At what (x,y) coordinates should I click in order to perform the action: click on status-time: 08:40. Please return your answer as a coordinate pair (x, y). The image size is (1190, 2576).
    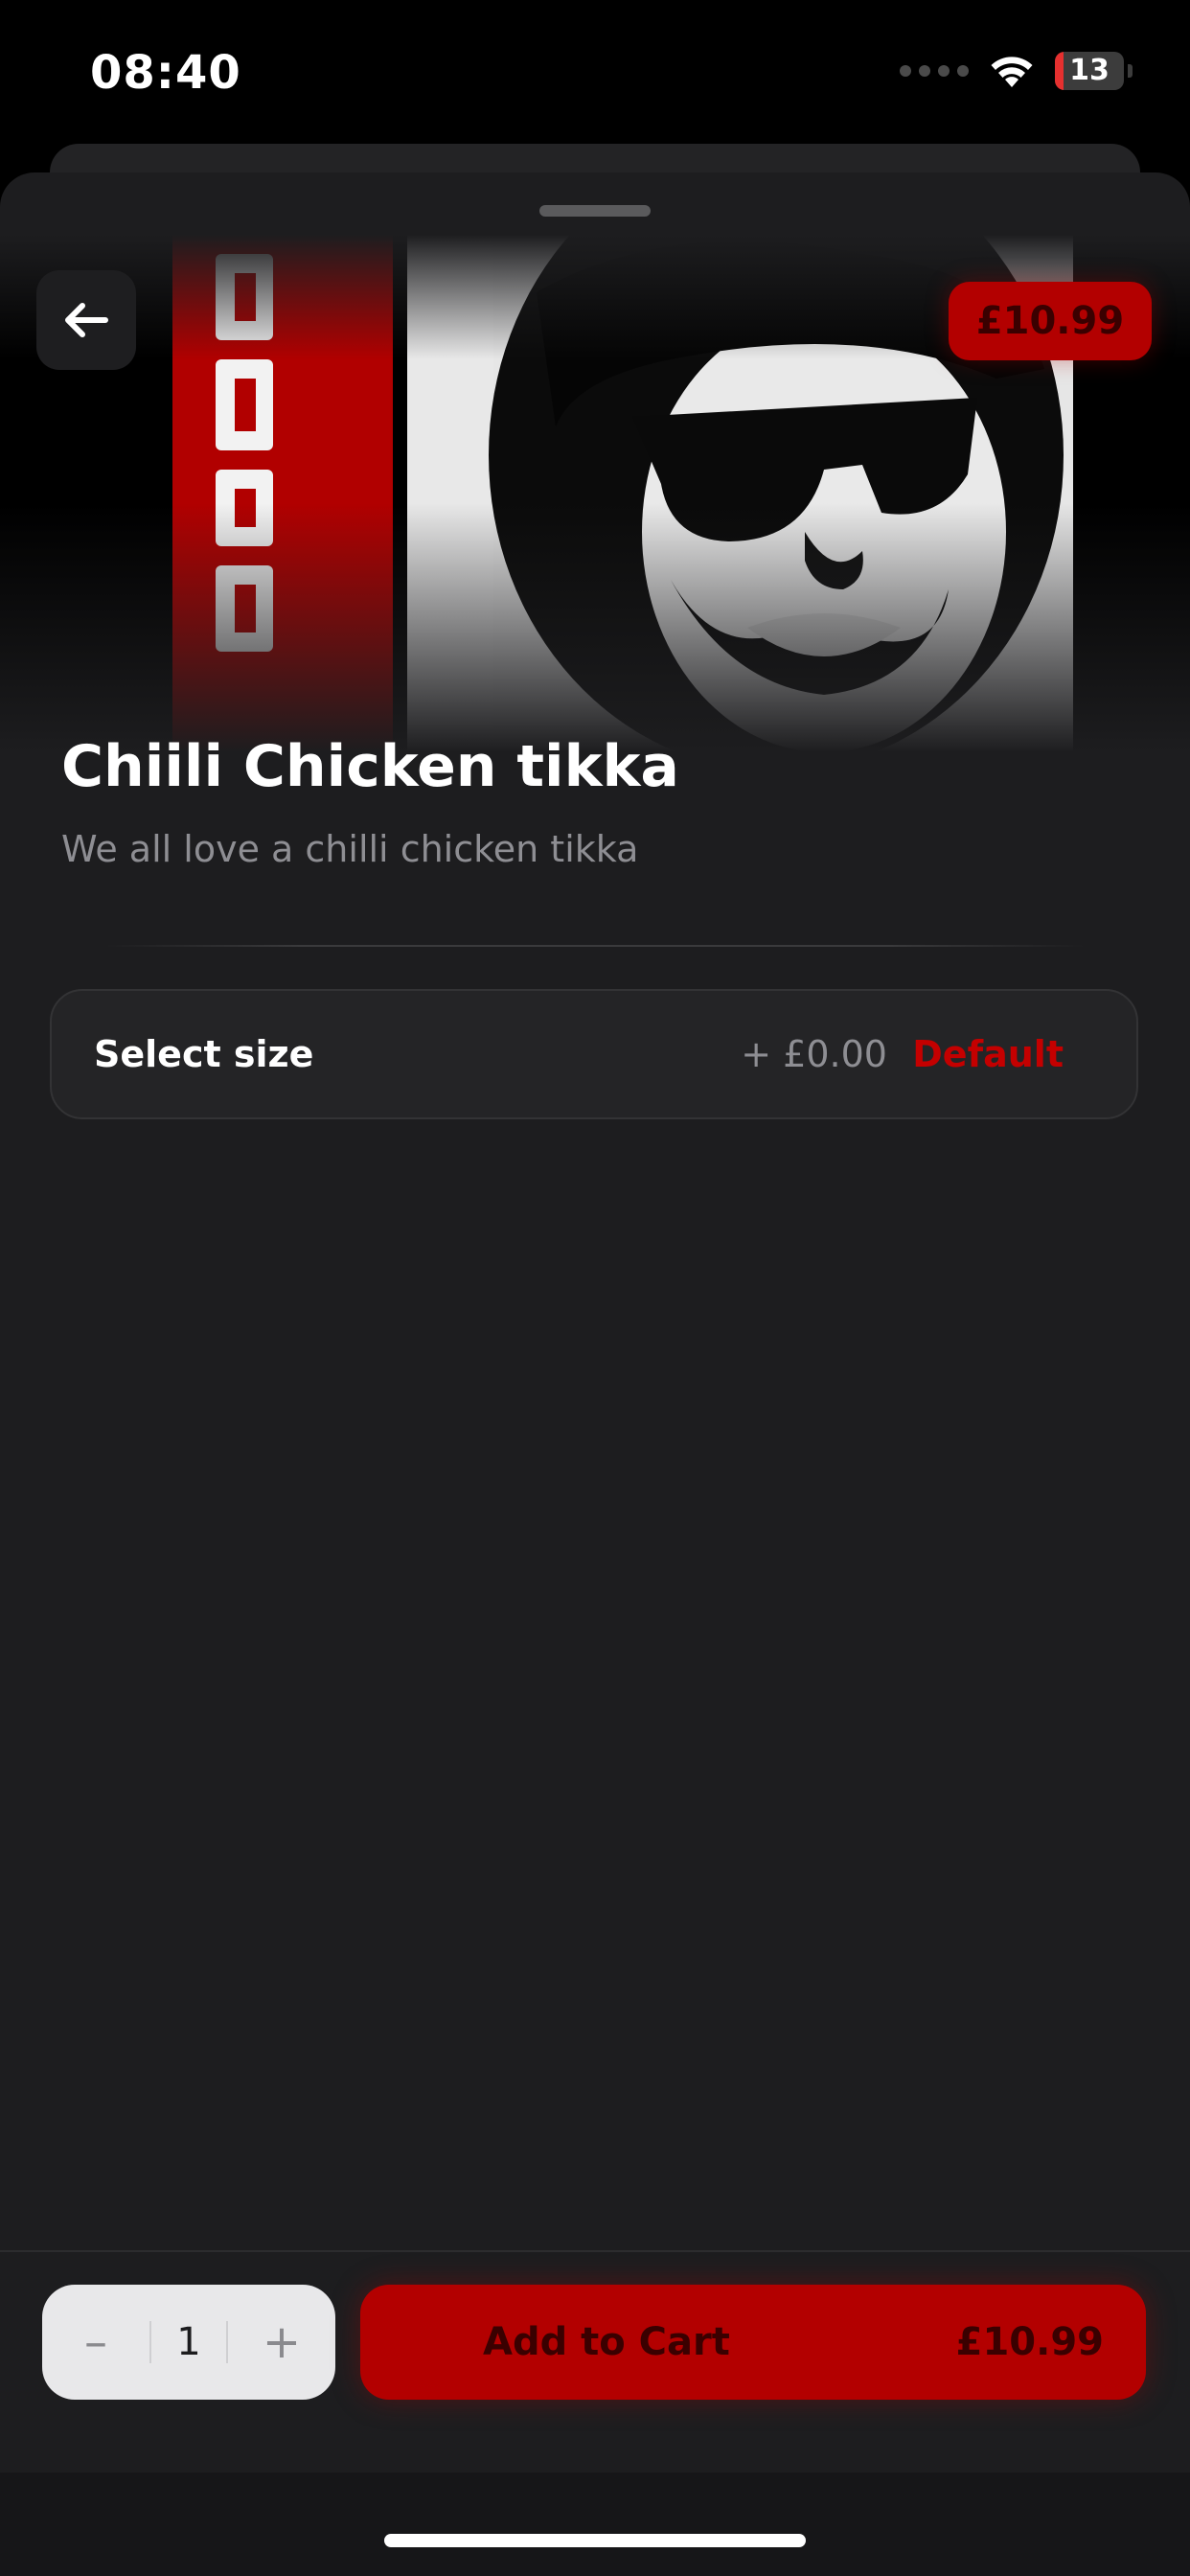
    Looking at the image, I should click on (166, 73).